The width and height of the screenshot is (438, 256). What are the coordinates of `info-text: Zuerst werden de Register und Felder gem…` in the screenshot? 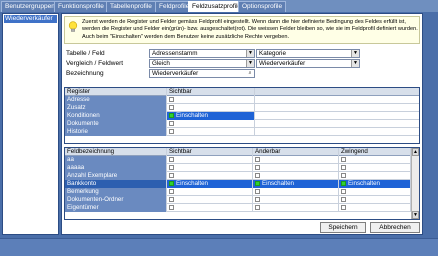 It's located at (250, 29).